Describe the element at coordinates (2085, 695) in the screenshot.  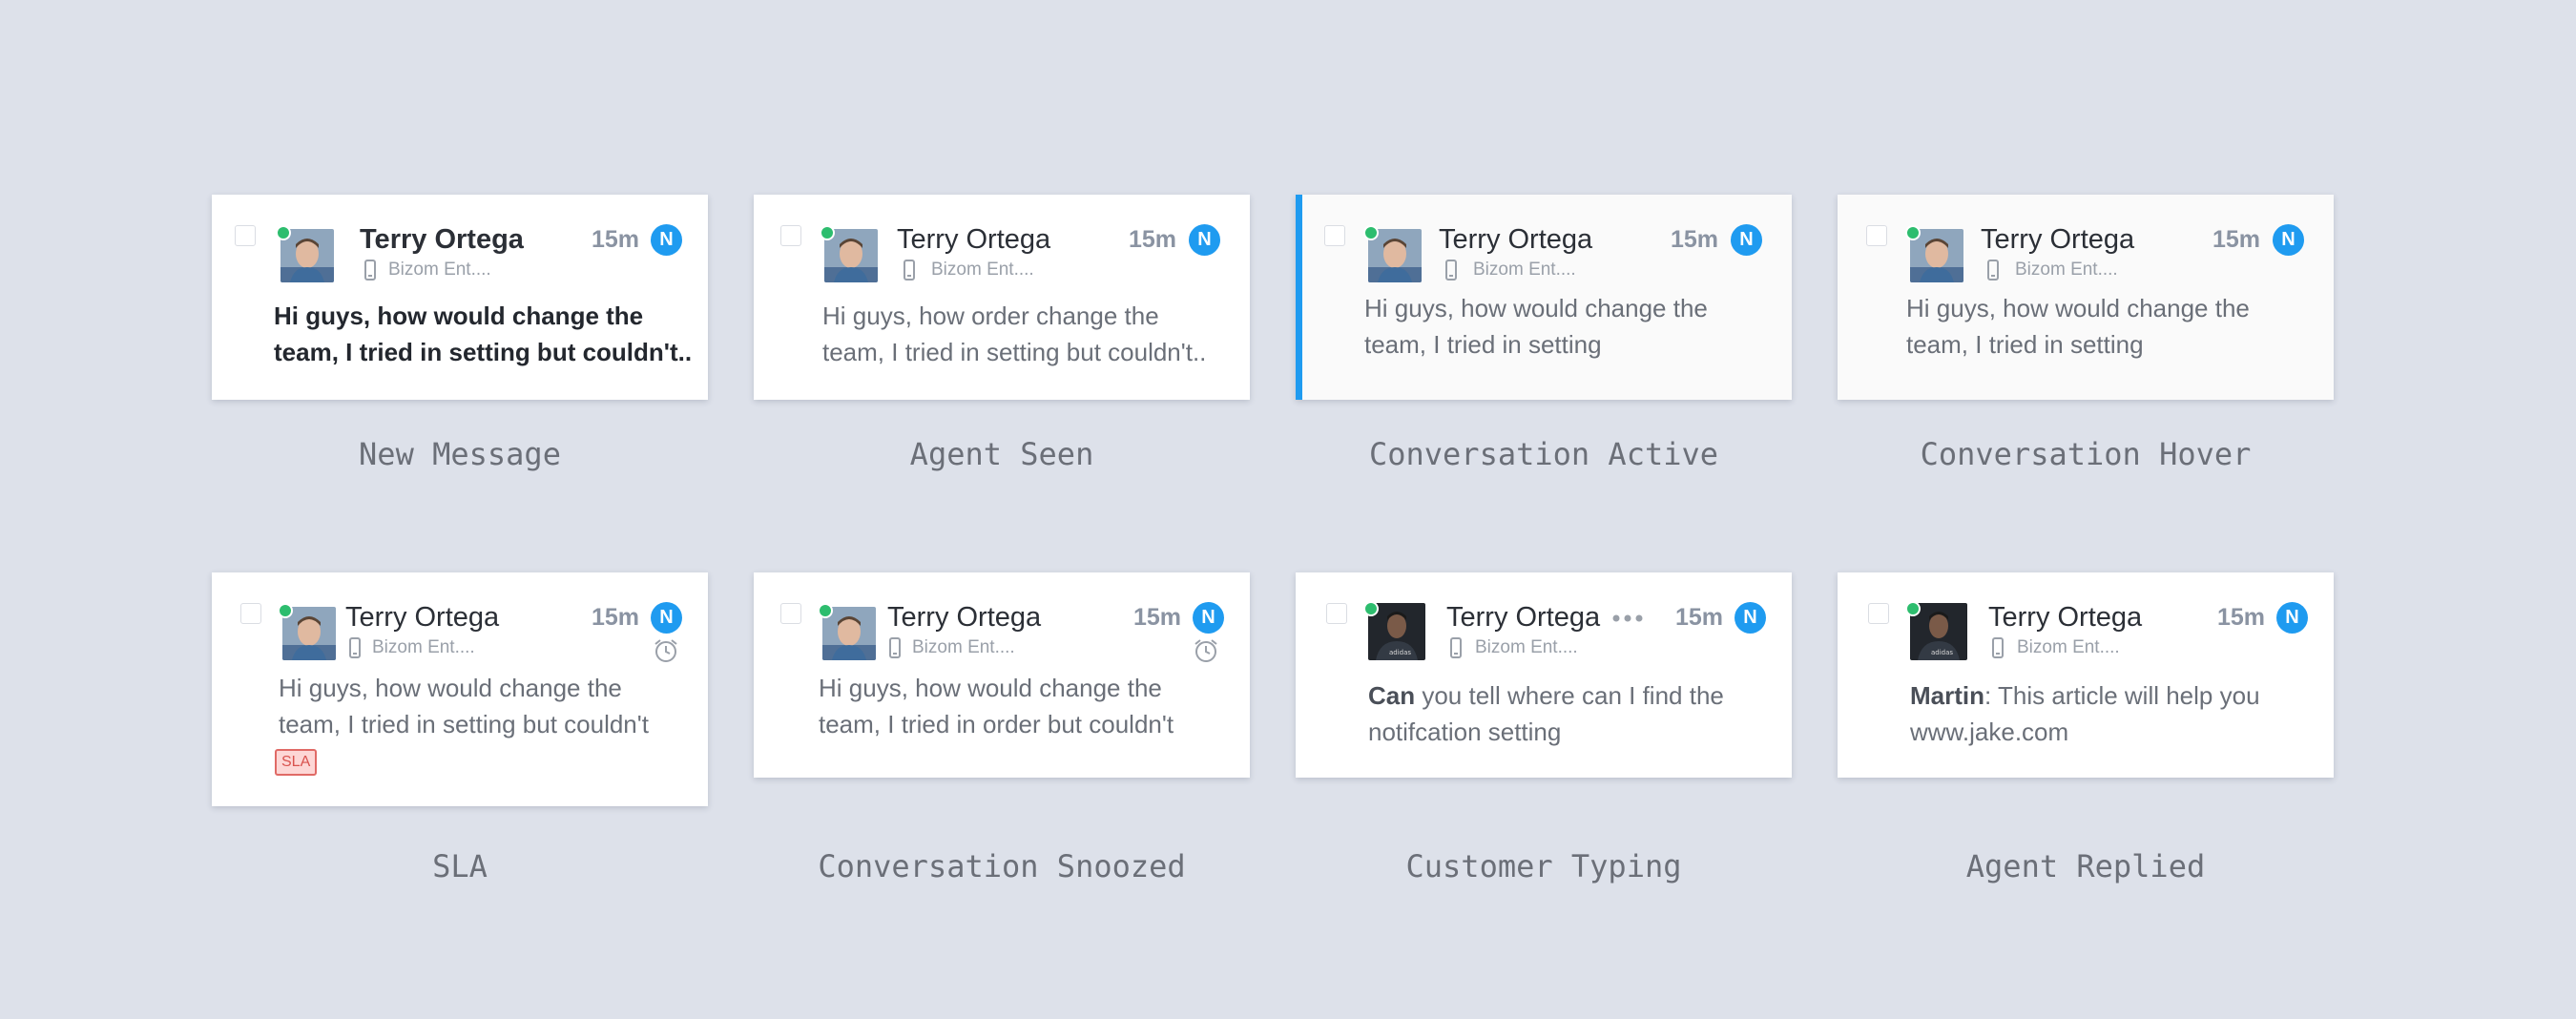
I see `message-preview-line1: Martin: This article will help you` at that location.